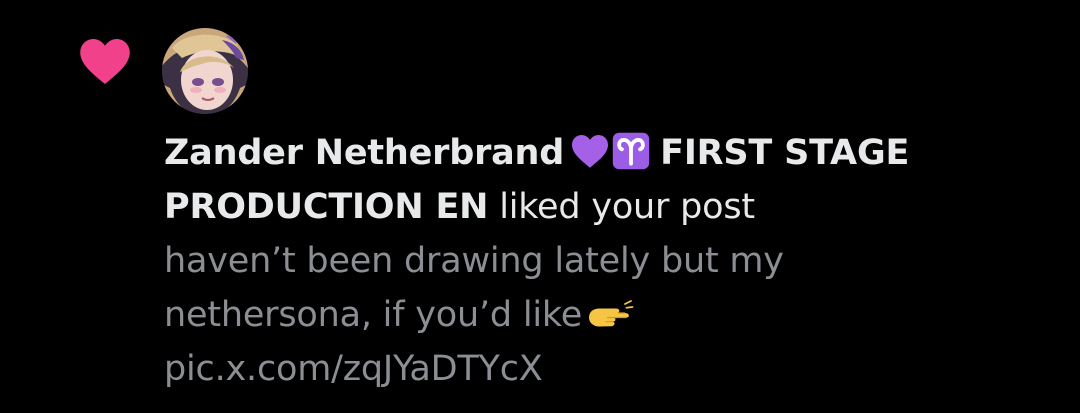 The height and width of the screenshot is (413, 1080). Describe the element at coordinates (353, 369) in the screenshot. I see `post-preview-link: pic.x.com/zqJYaDTYcX` at that location.